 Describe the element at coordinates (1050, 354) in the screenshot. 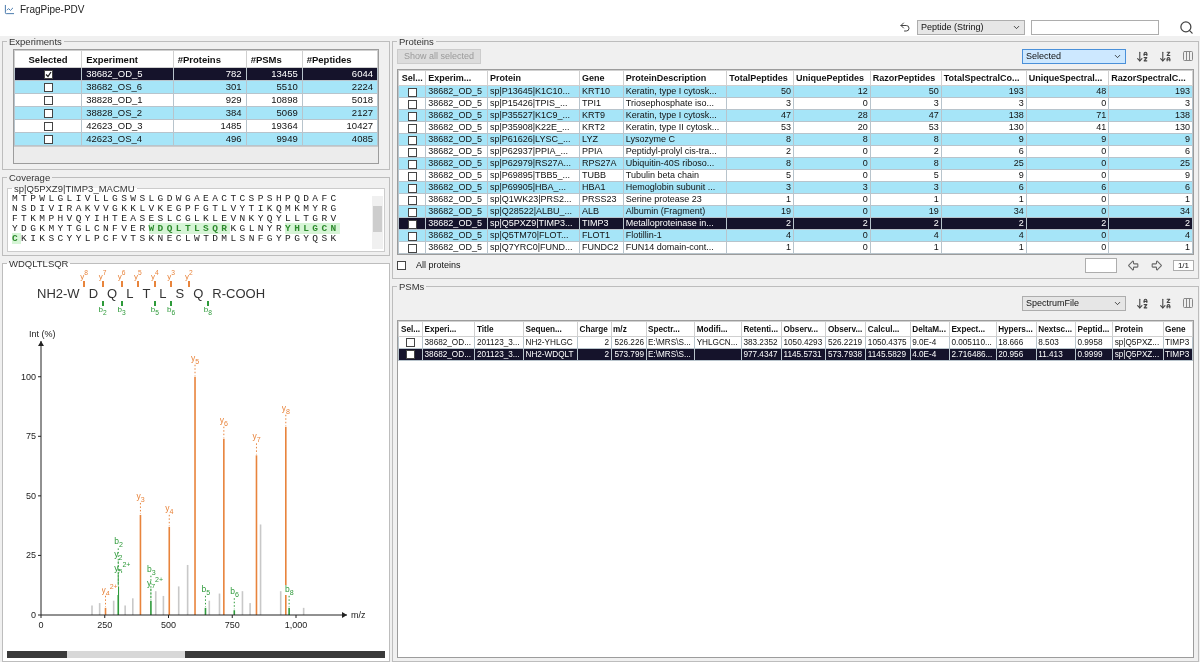

I see `table-cell: 11.413` at that location.